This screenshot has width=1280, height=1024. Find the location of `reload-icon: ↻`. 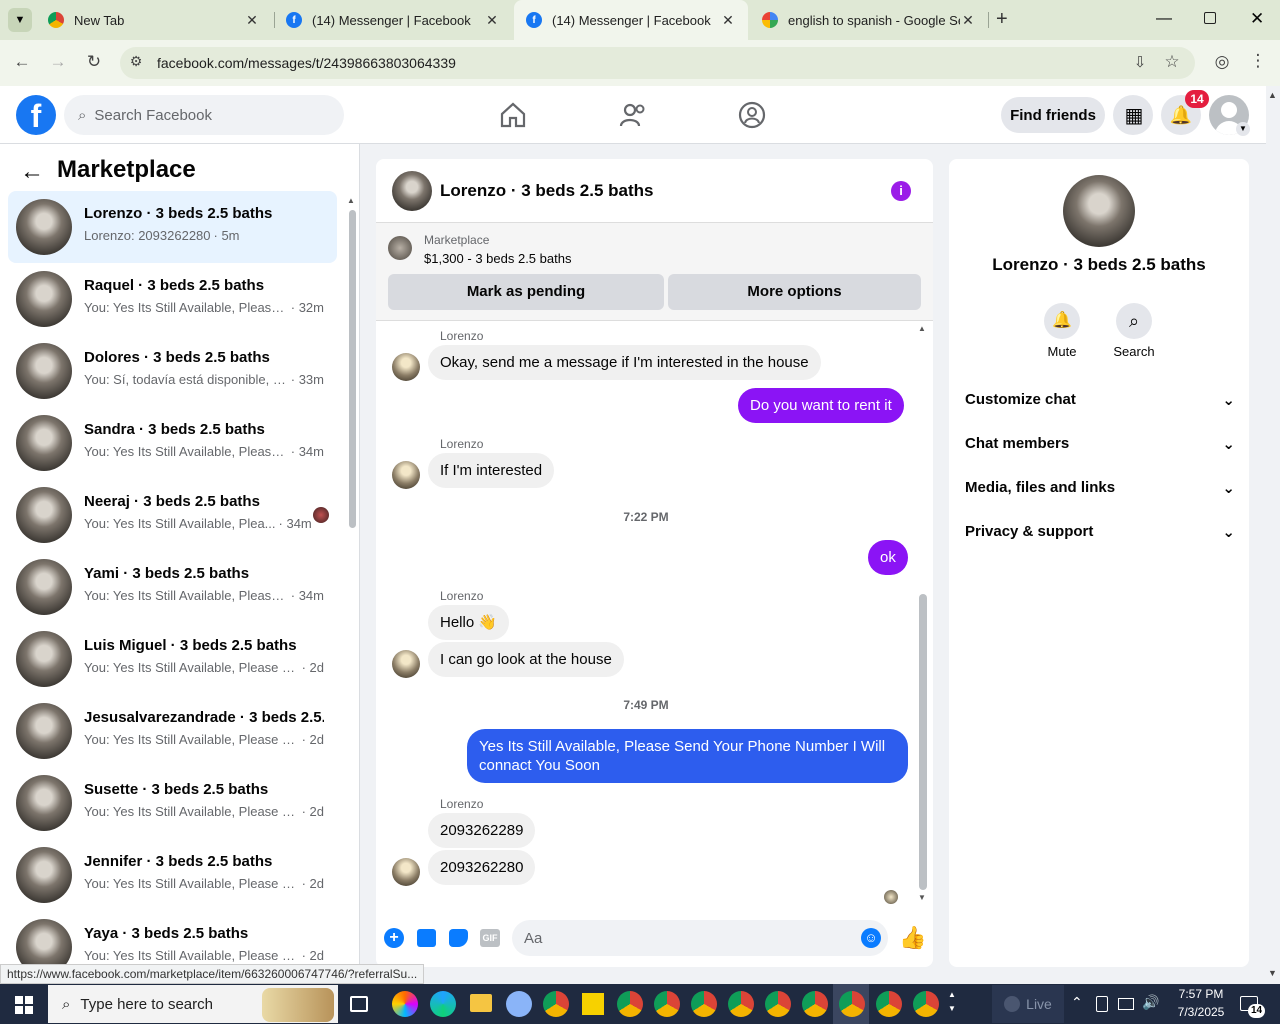

reload-icon: ↻ is located at coordinates (94, 62).